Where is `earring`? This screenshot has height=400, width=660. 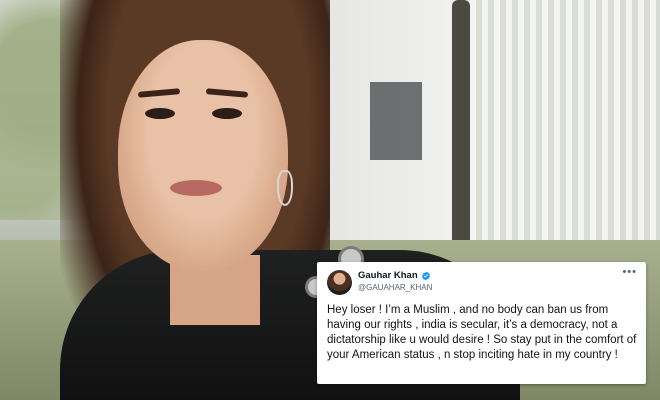 earring is located at coordinates (285, 188).